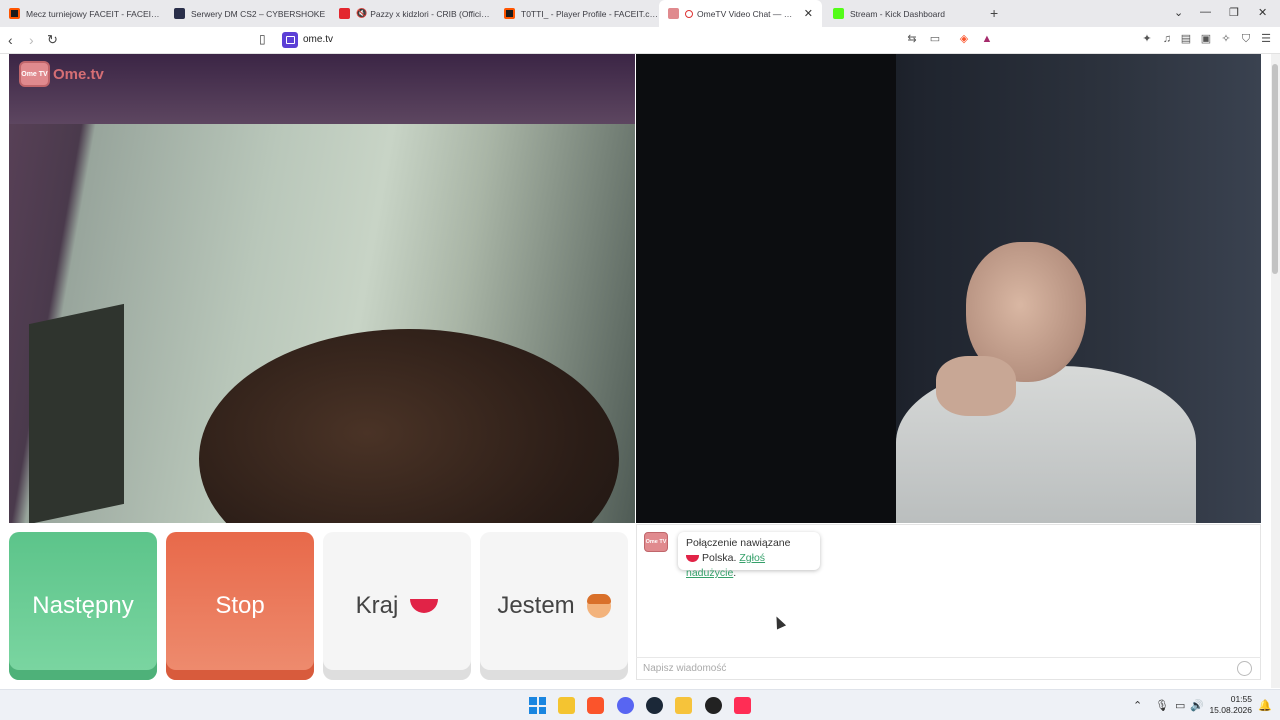 Image resolution: width=1280 pixels, height=720 pixels. I want to click on microphone-icon: 🎙, so click(1162, 705).